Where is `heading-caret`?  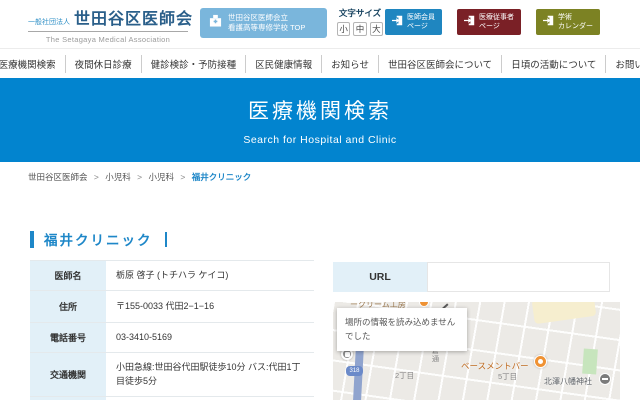
heading-caret is located at coordinates (165, 239).